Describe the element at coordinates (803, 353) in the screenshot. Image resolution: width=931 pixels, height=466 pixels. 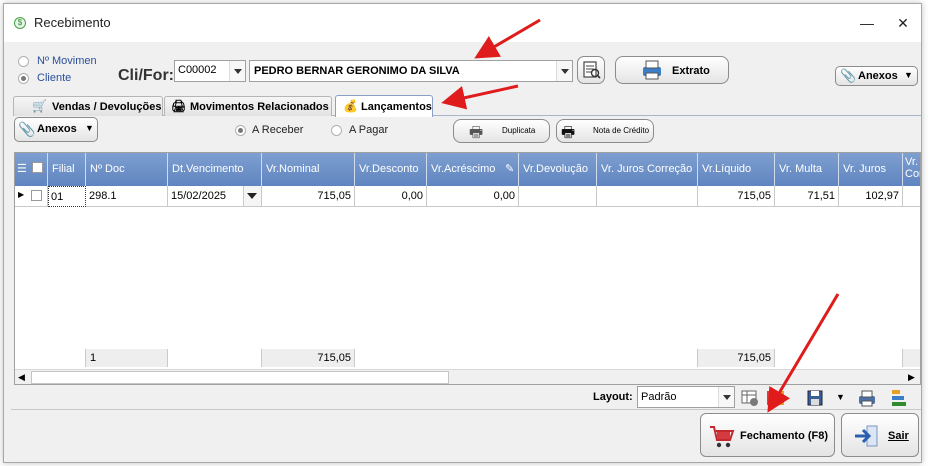
I see `arrow-to-fechamento` at that location.